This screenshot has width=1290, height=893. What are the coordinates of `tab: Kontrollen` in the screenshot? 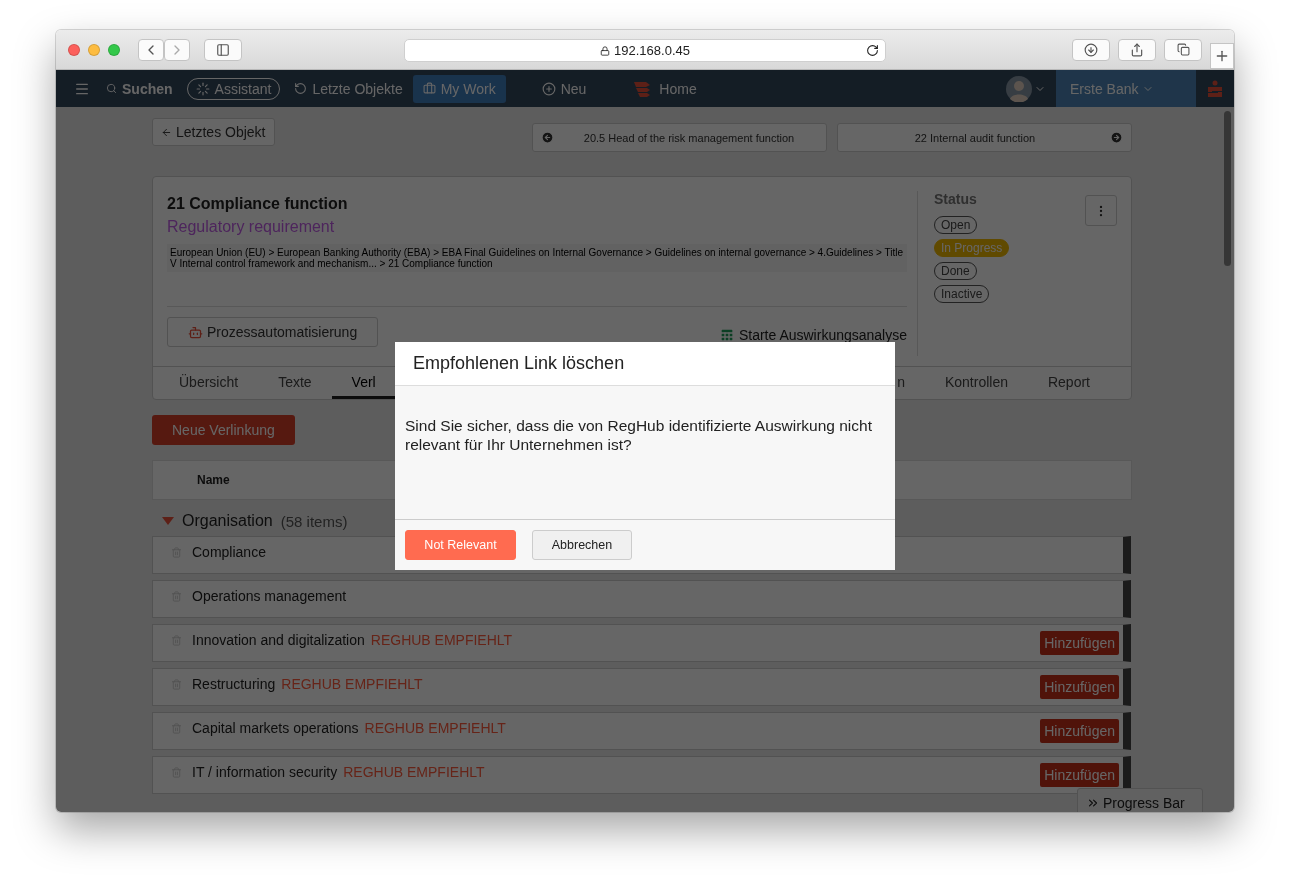 It's located at (976, 383).